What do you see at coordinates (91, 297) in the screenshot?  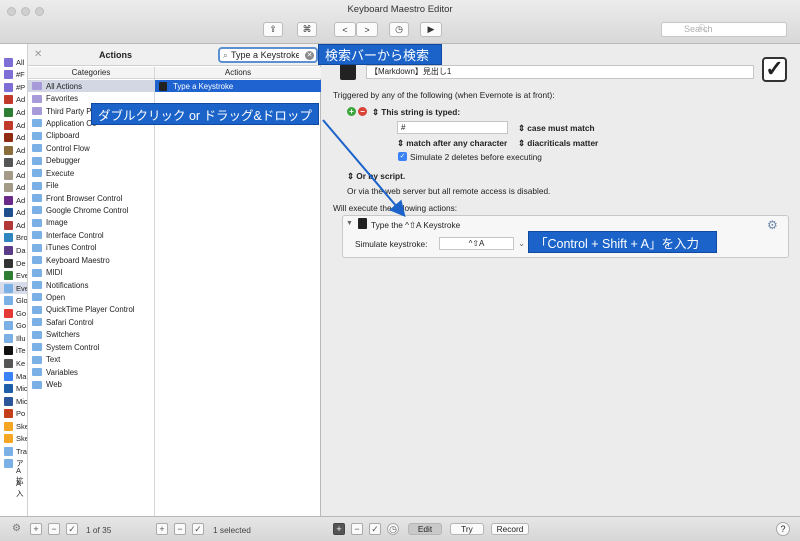 I see `category-item: Open` at bounding box center [91, 297].